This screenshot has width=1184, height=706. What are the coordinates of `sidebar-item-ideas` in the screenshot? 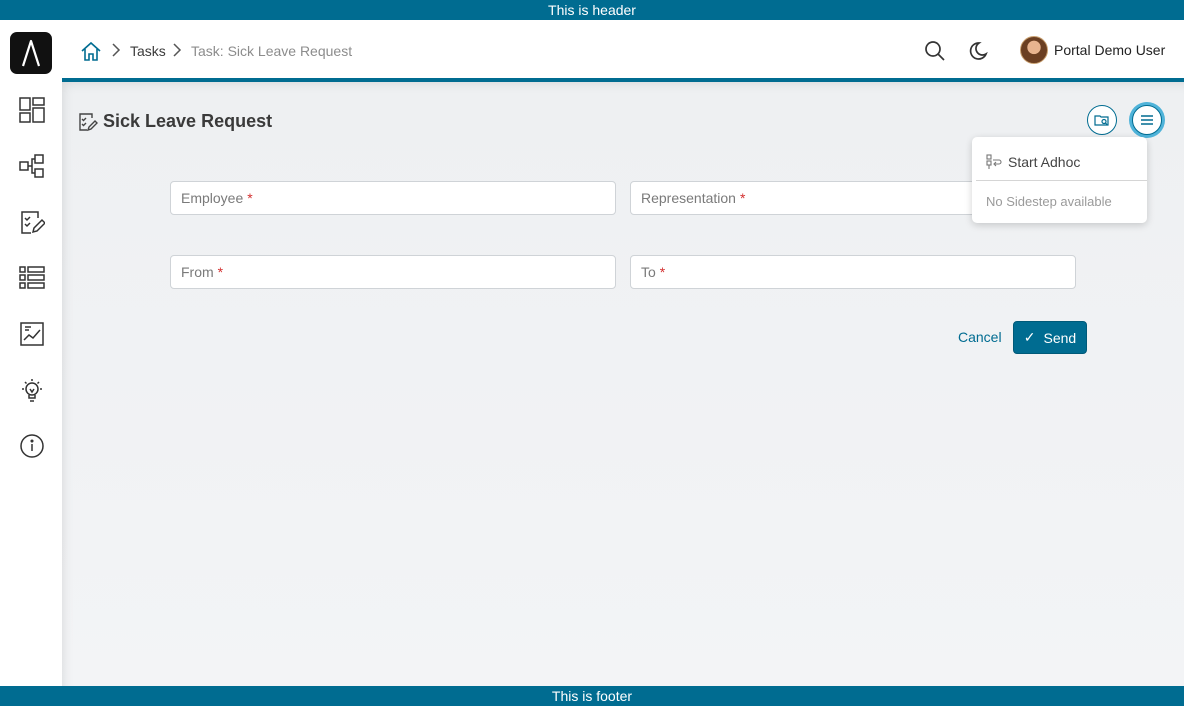 It's located at (32, 390).